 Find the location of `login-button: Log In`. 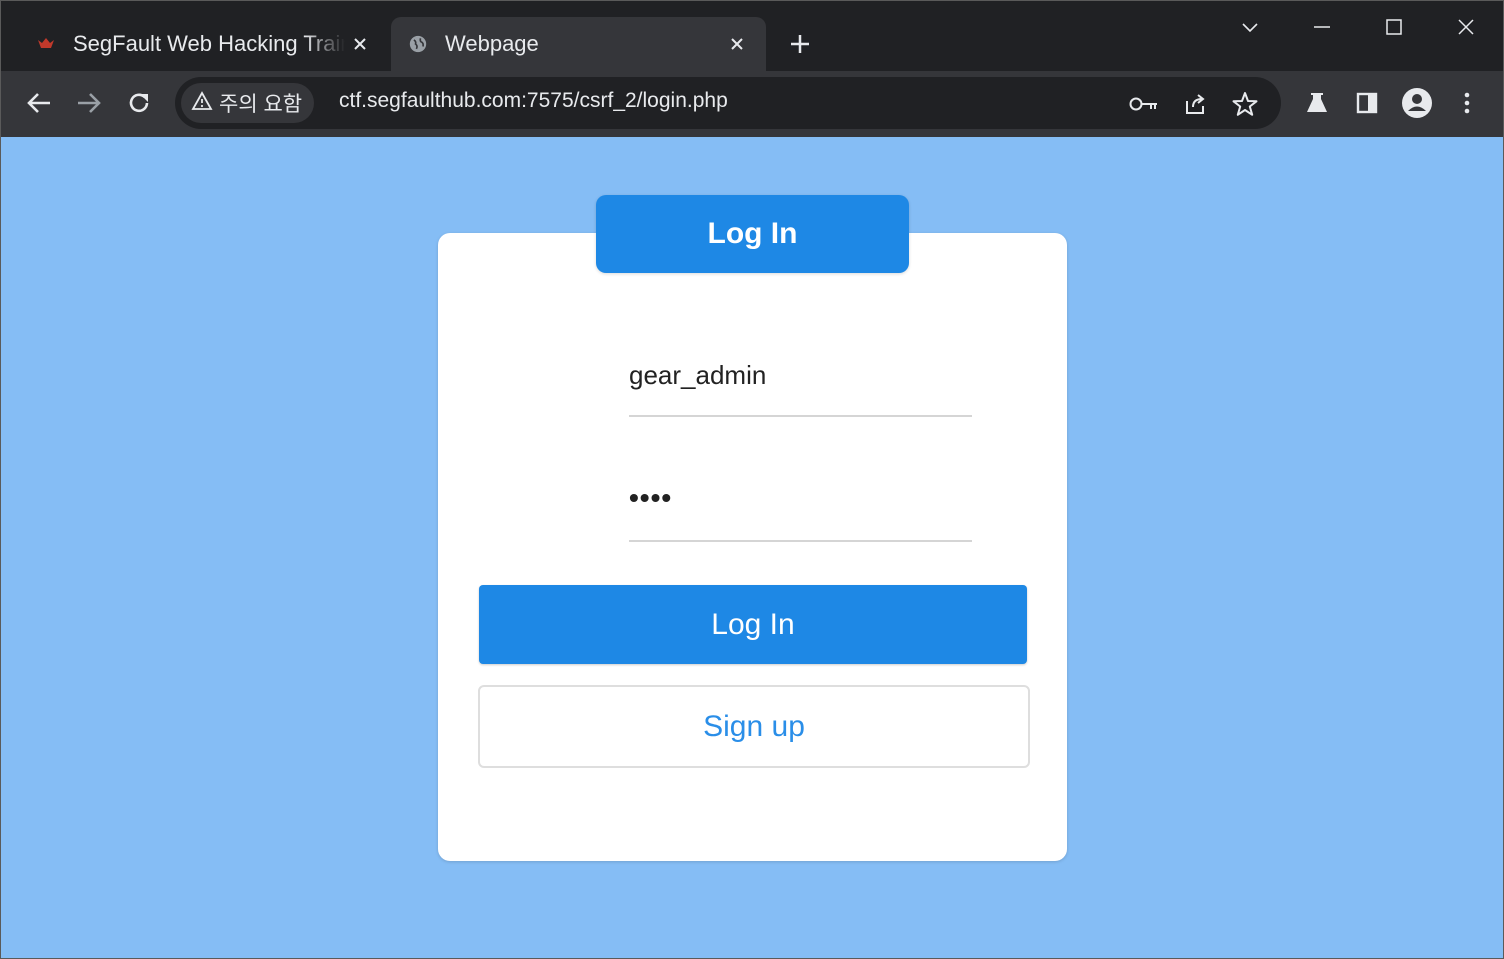

login-button: Log In is located at coordinates (753, 624).